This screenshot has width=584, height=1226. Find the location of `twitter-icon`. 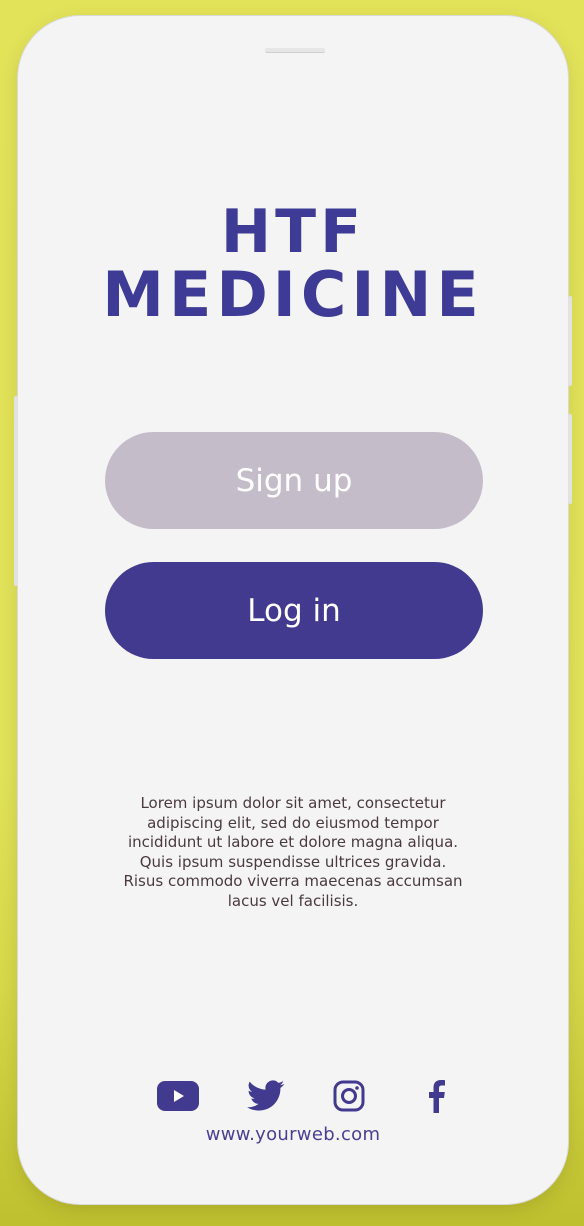

twitter-icon is located at coordinates (266, 1096).